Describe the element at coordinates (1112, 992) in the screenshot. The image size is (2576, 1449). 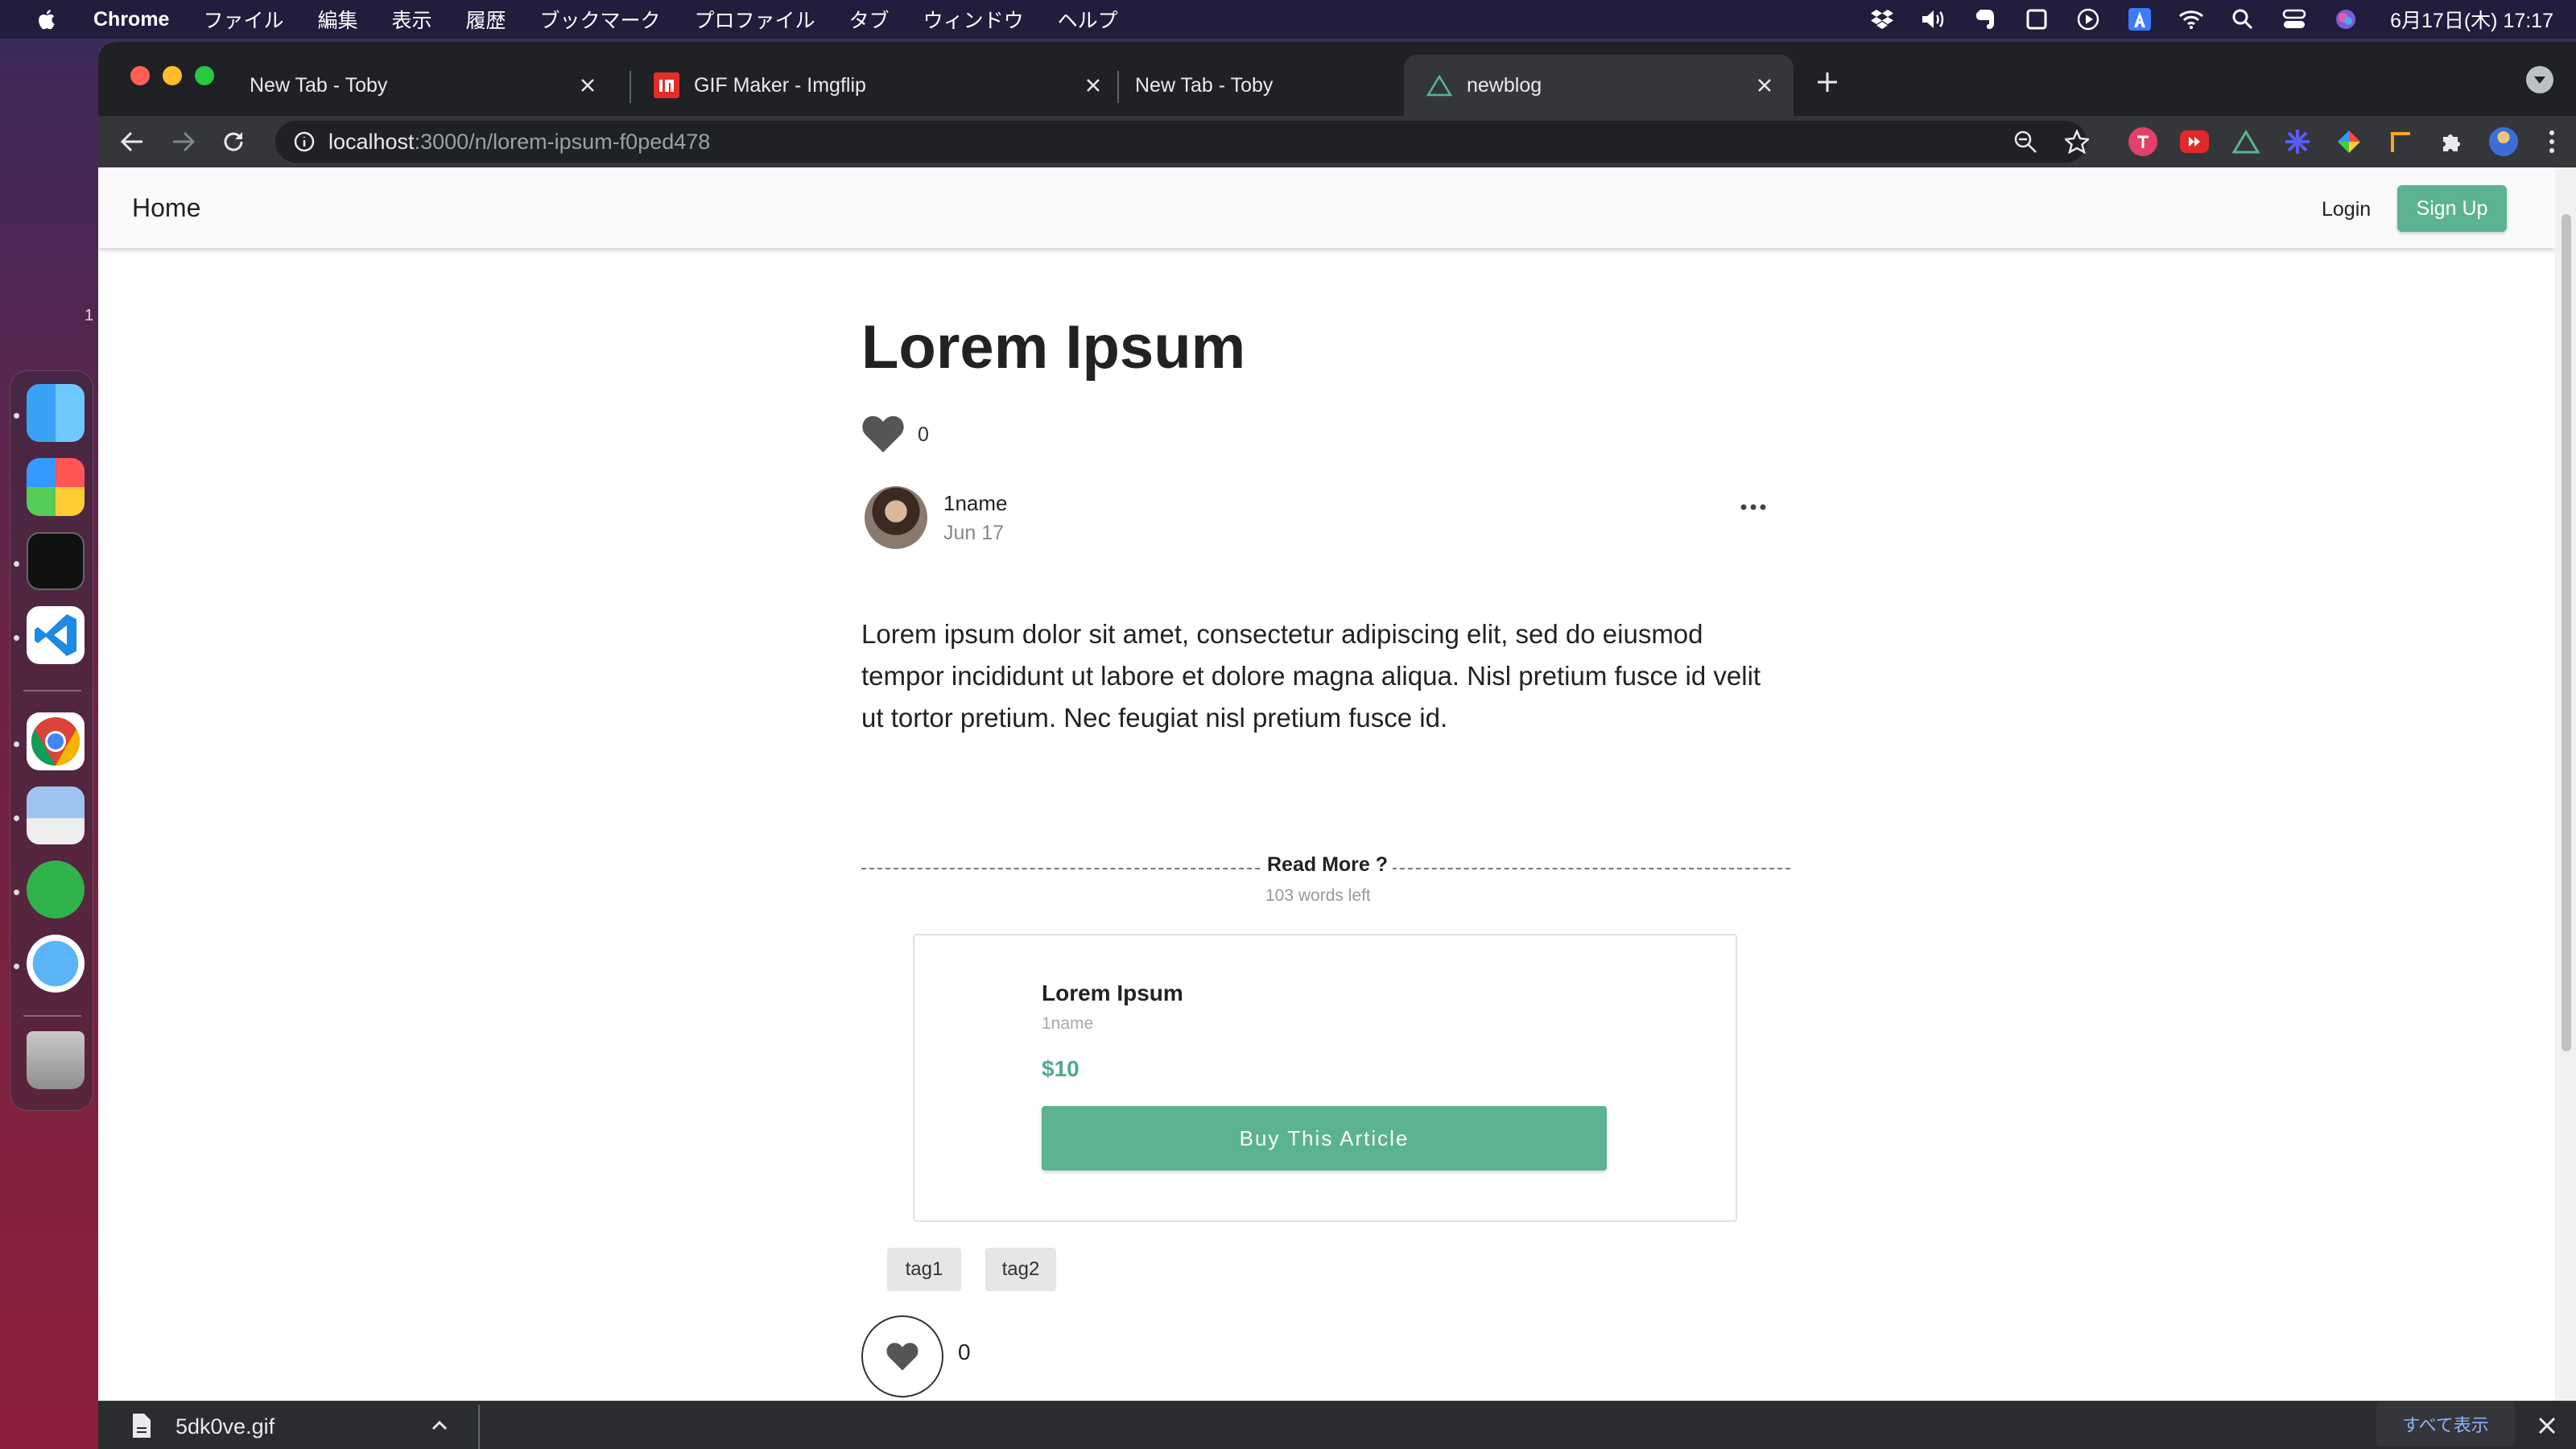
I see `paywall-title: Lorem Ipsum` at that location.